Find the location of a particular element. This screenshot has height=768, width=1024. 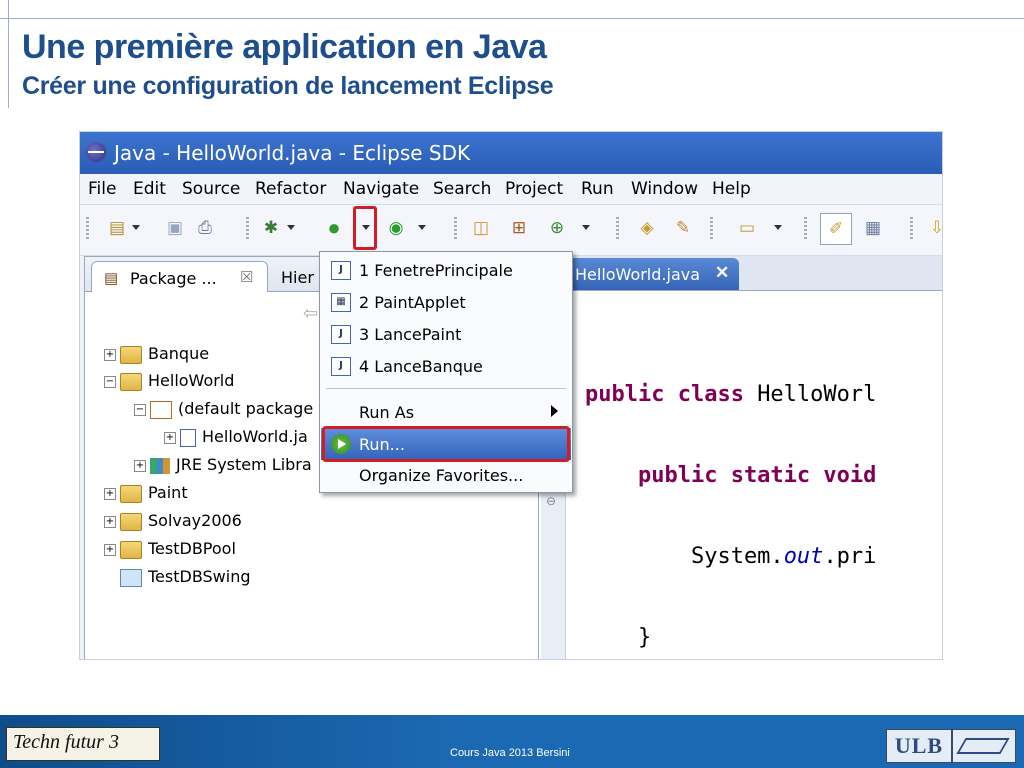

new-dropdown-icon is located at coordinates (136, 227).